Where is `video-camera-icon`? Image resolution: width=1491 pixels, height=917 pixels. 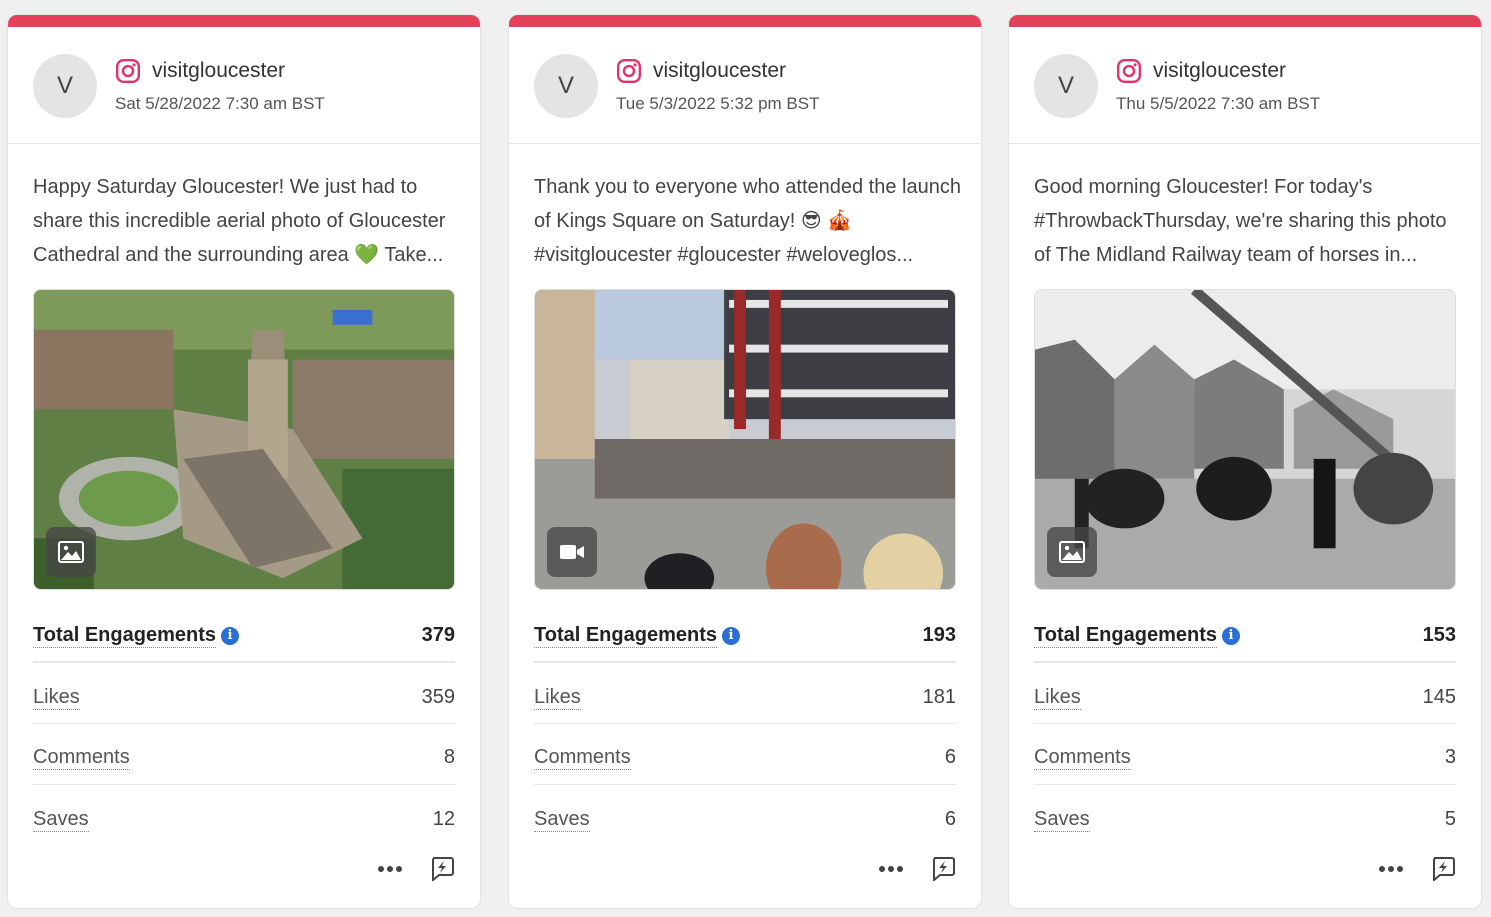 video-camera-icon is located at coordinates (572, 552).